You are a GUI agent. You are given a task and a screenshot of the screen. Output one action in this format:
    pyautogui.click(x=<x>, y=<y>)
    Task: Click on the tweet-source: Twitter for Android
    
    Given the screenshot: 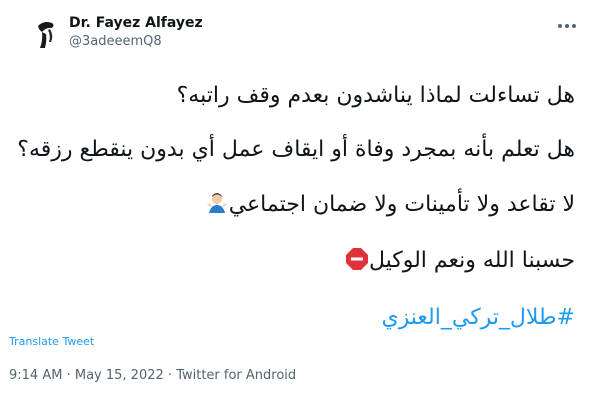 What is the action you would take?
    pyautogui.click(x=236, y=375)
    